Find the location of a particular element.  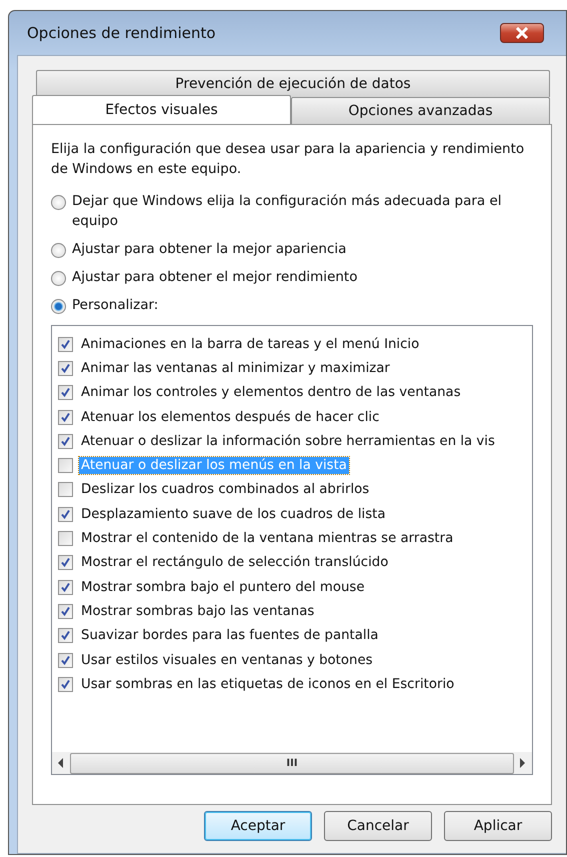

list-item: Deslizar los cuadros combinados al abrirlos is located at coordinates (225, 489).